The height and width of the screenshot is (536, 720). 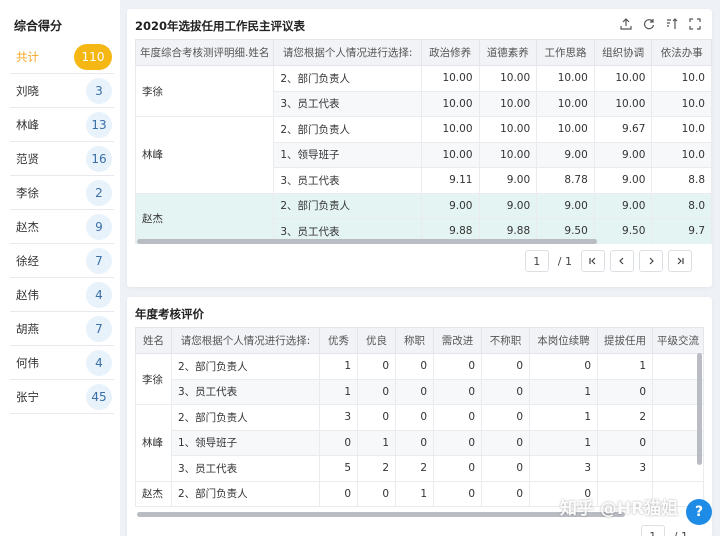 What do you see at coordinates (99, 260) in the screenshot?
I see `score-badge: 7` at bounding box center [99, 260].